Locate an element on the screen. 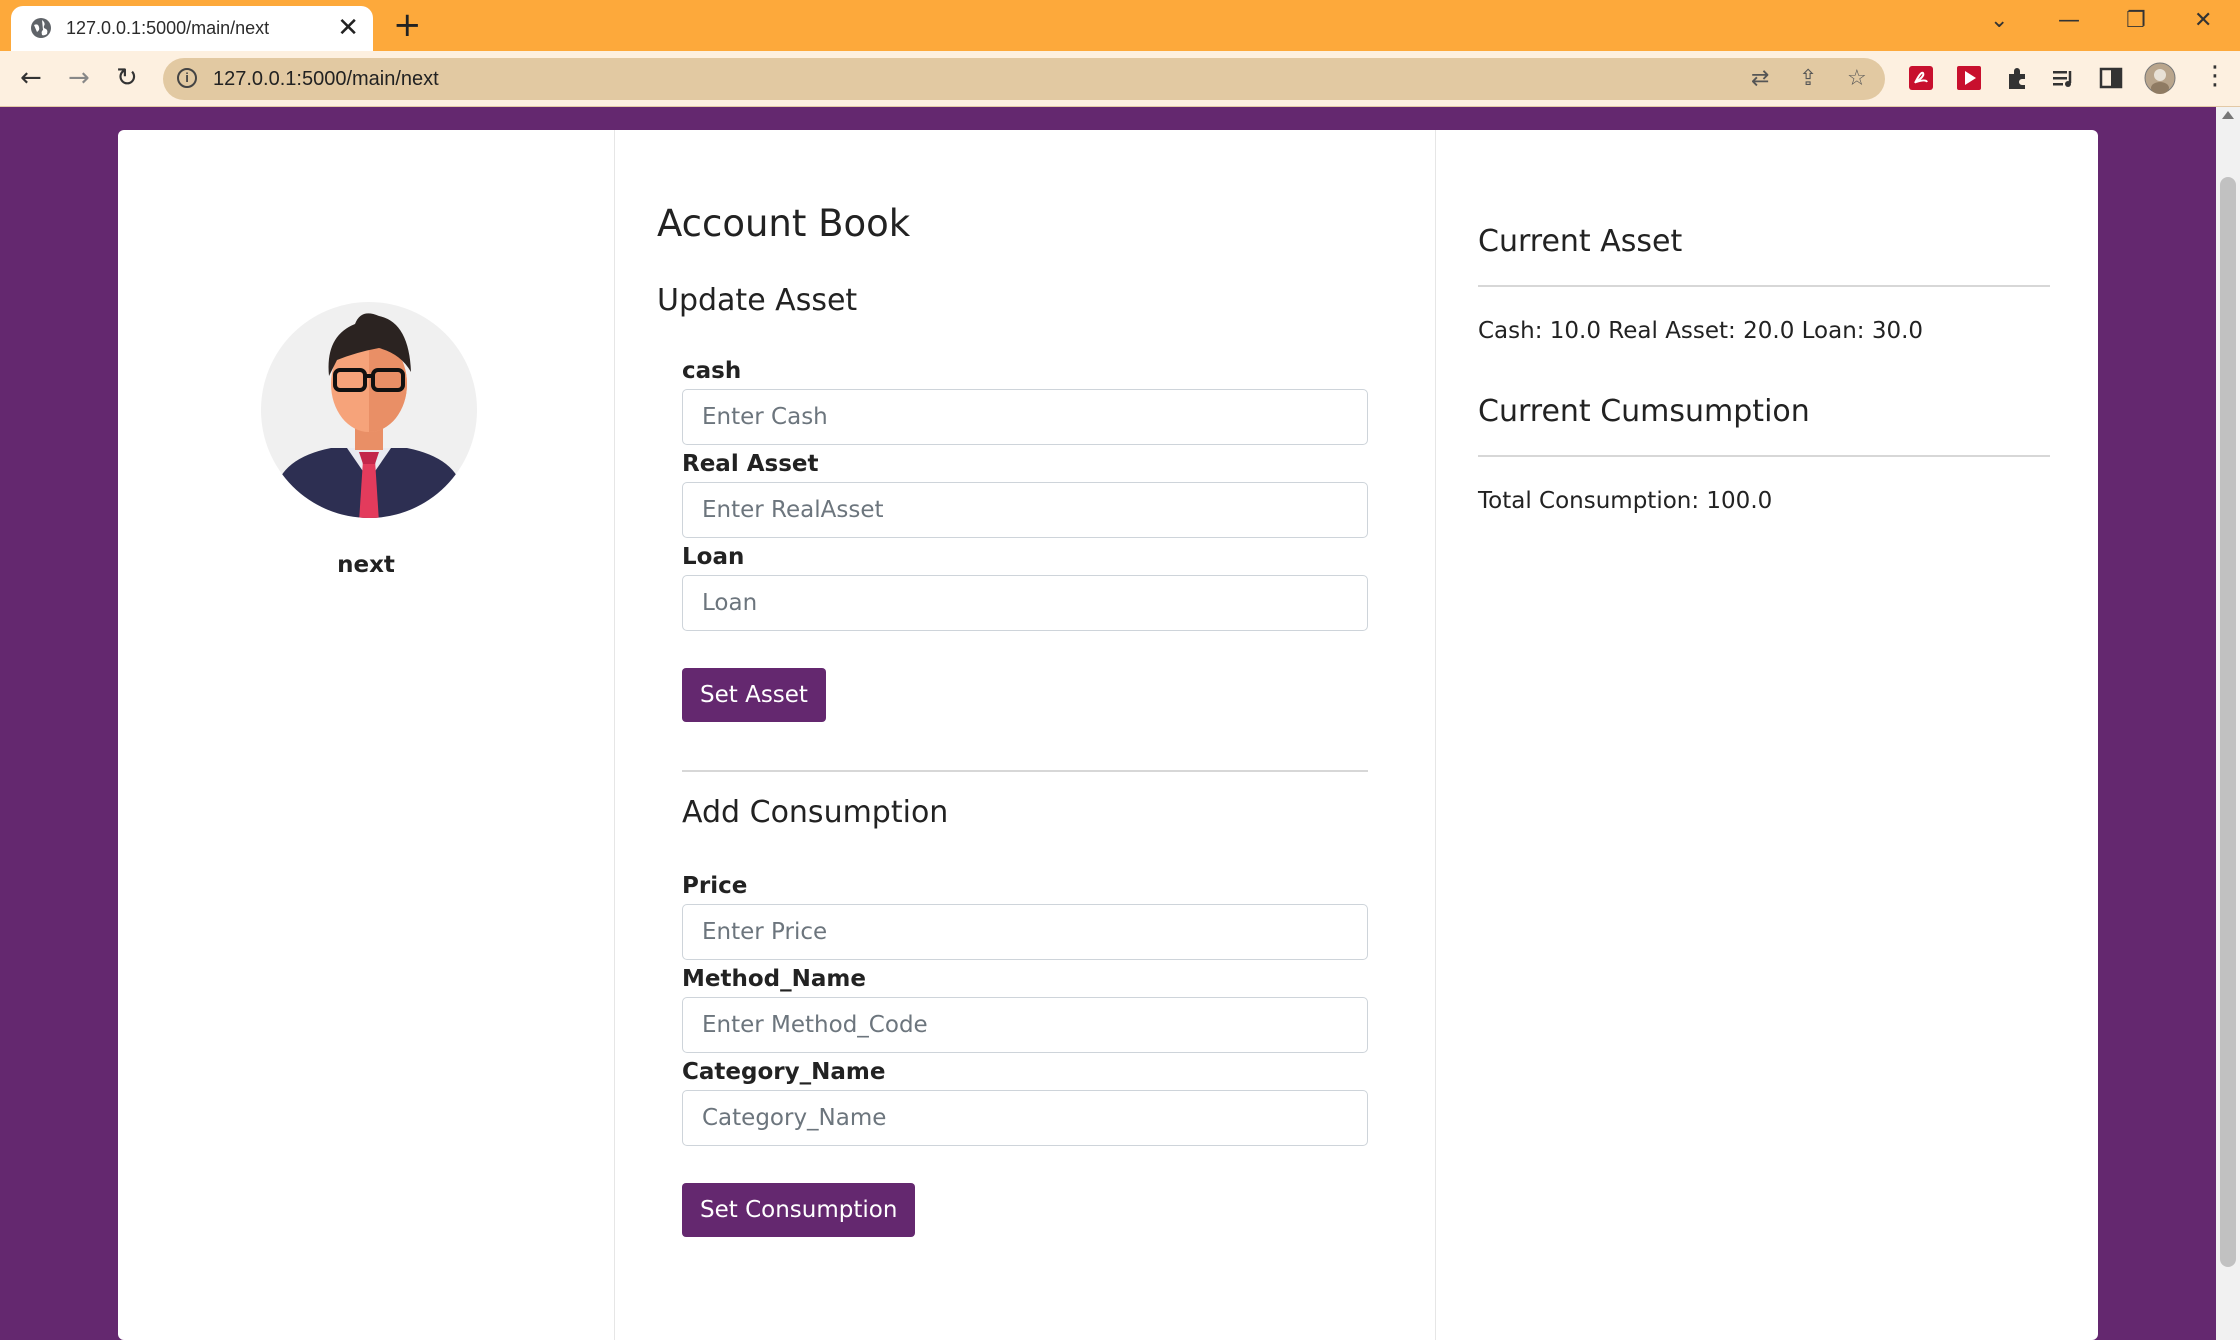 The height and width of the screenshot is (1340, 2240). consumption-divider is located at coordinates (1764, 456).